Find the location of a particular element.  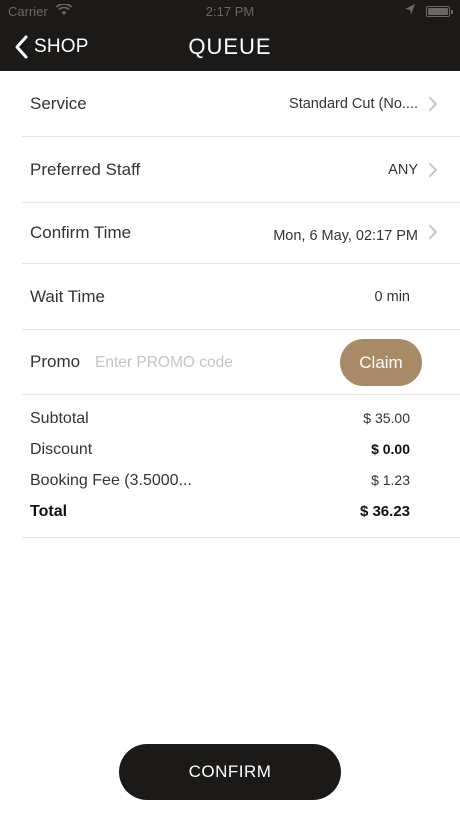

confirm-time-value: Mon, 6 May, 02:17 PM is located at coordinates (345, 236).